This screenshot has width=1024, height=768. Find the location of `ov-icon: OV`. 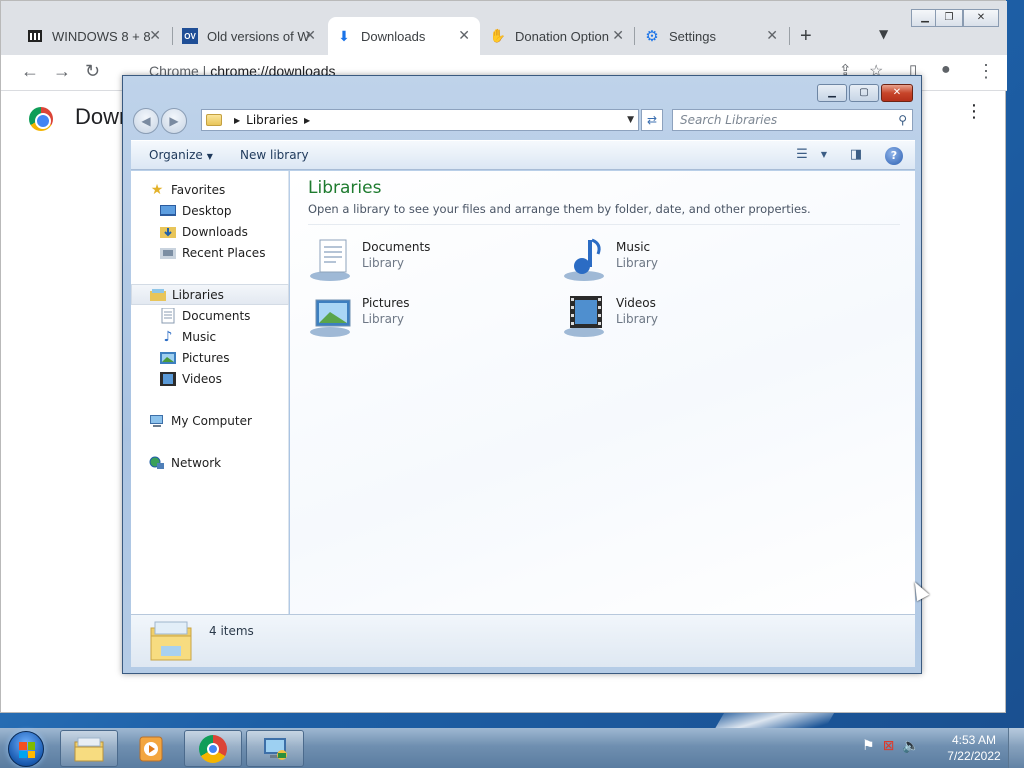

ov-icon: OV is located at coordinates (190, 36).